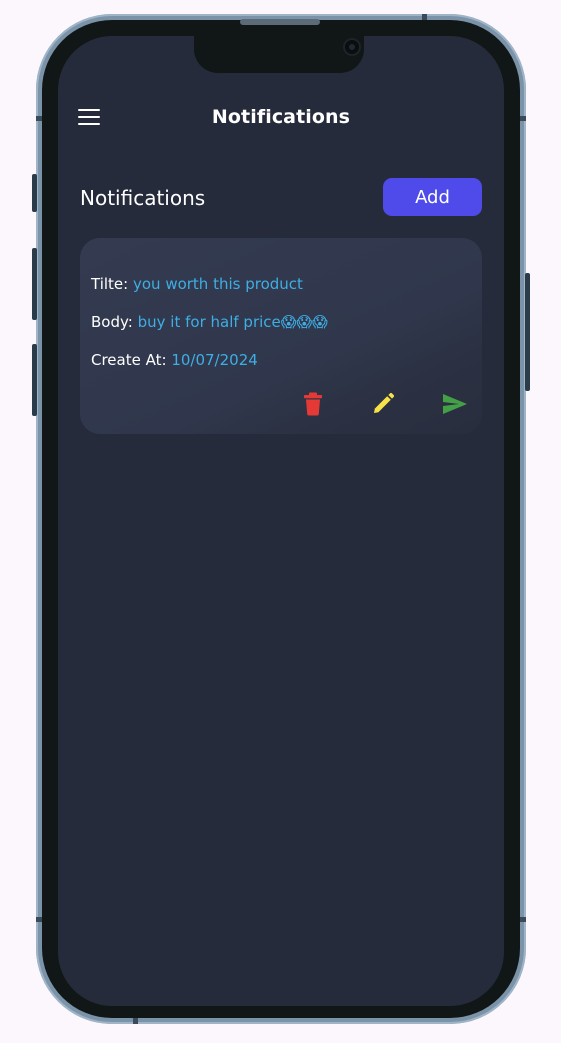 The image size is (561, 1043). I want to click on title-value: you worth this product, so click(217, 284).